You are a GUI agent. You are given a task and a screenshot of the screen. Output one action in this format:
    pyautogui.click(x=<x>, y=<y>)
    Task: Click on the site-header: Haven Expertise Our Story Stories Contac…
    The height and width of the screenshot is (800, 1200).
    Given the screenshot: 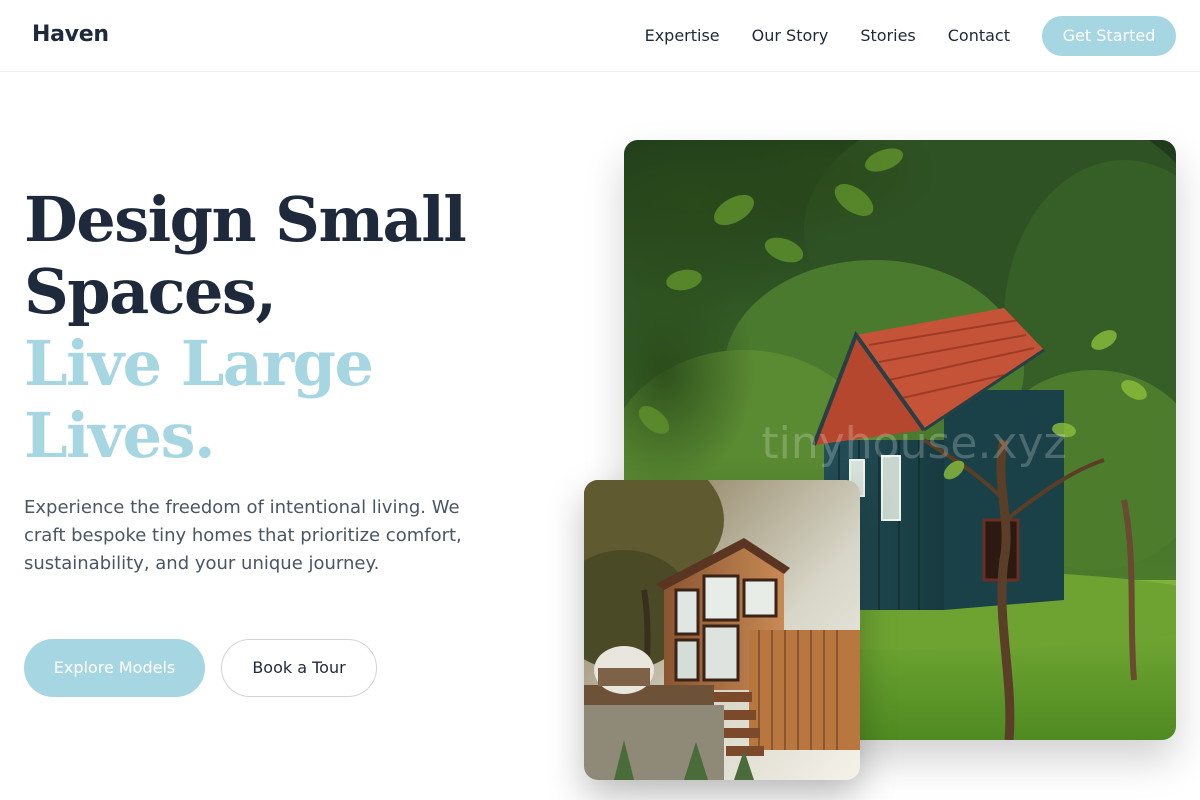 What is the action you would take?
    pyautogui.click(x=600, y=36)
    